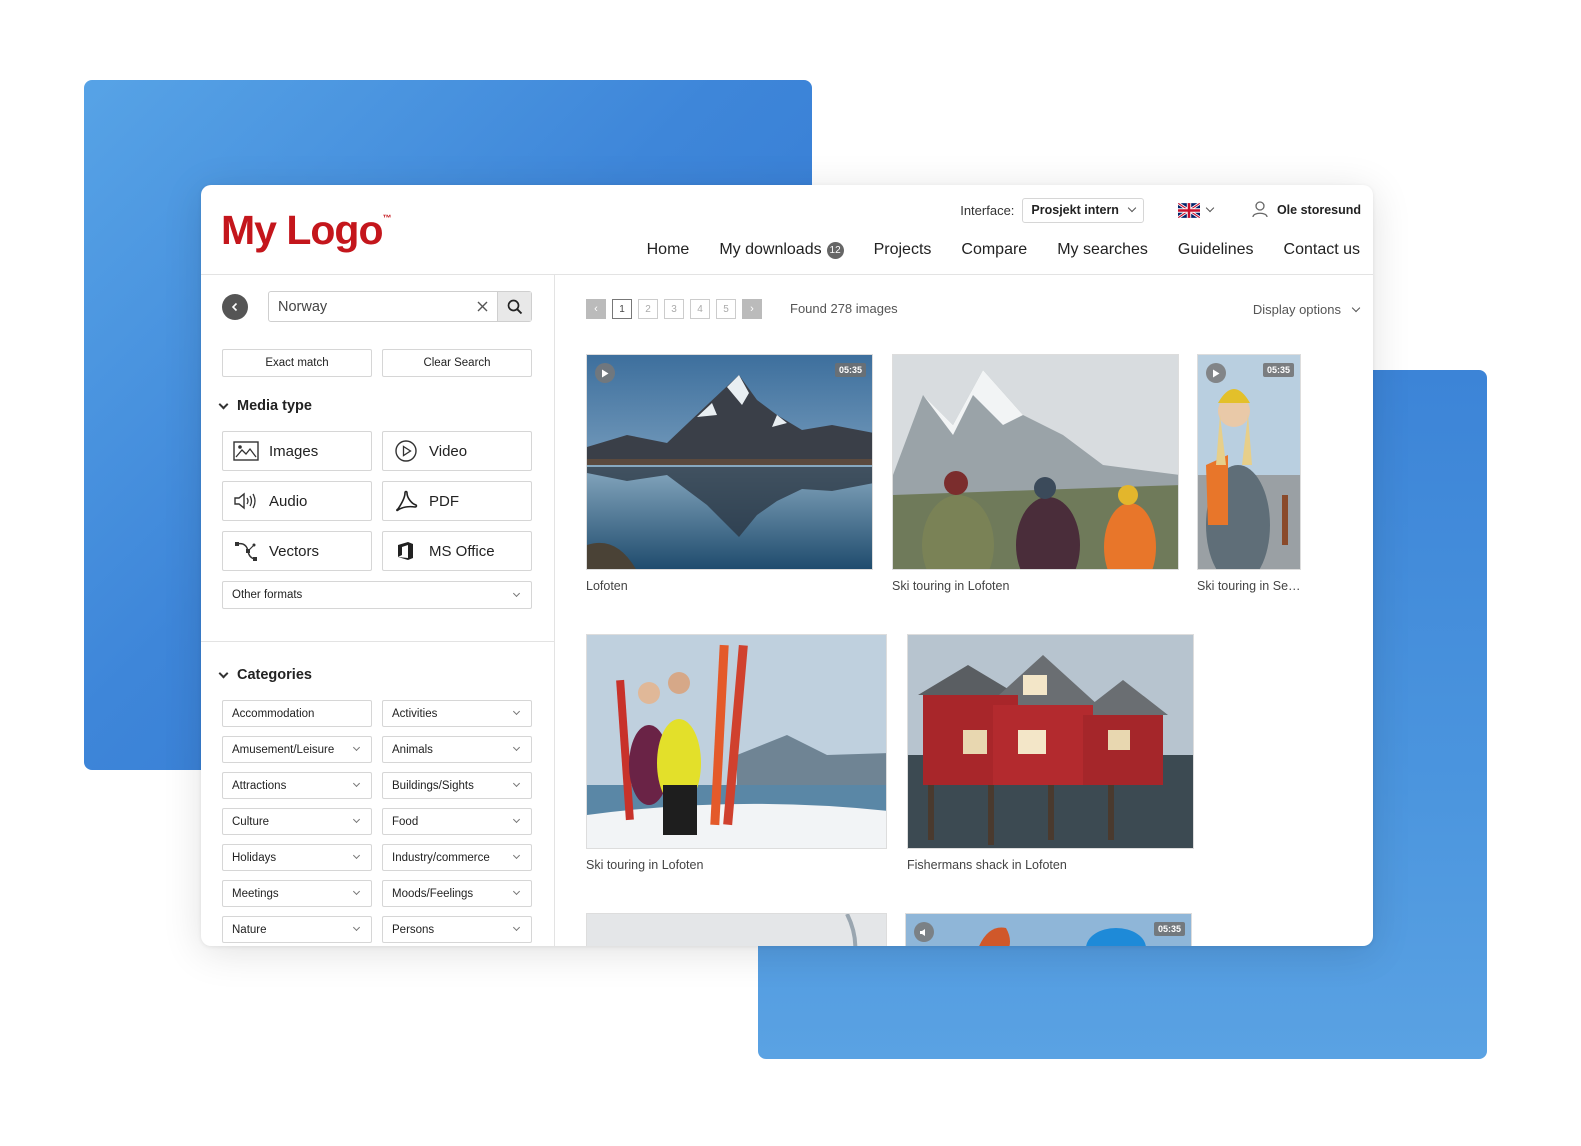 This screenshot has width=1581, height=1146. What do you see at coordinates (297, 749) in the screenshot?
I see `category-amusement-leisure: Amusement/Leisure` at bounding box center [297, 749].